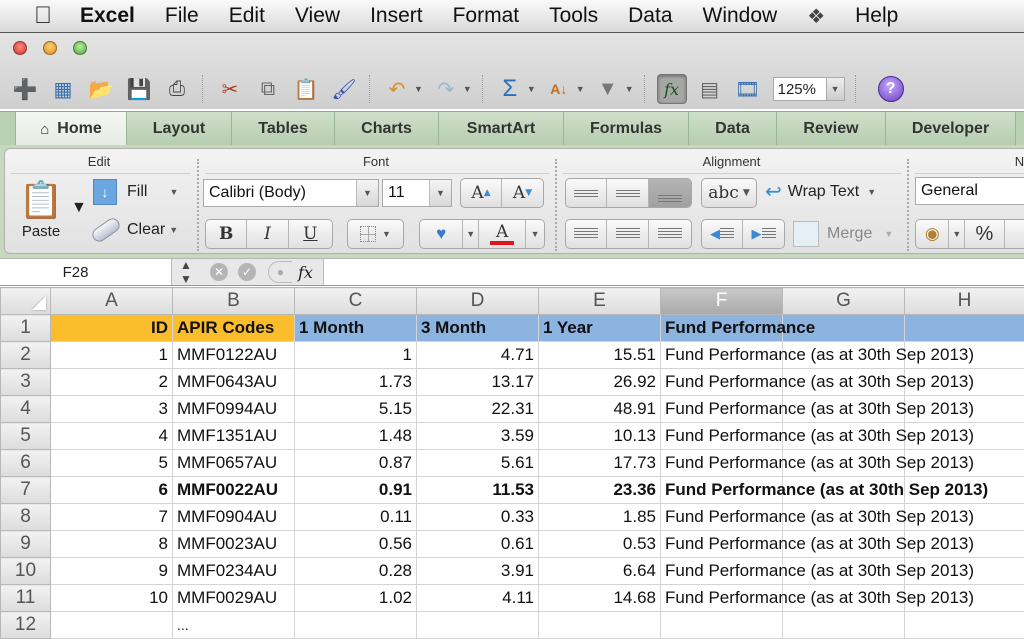 The width and height of the screenshot is (1024, 639). I want to click on paste-button: 📋 Paste, so click(41, 209).